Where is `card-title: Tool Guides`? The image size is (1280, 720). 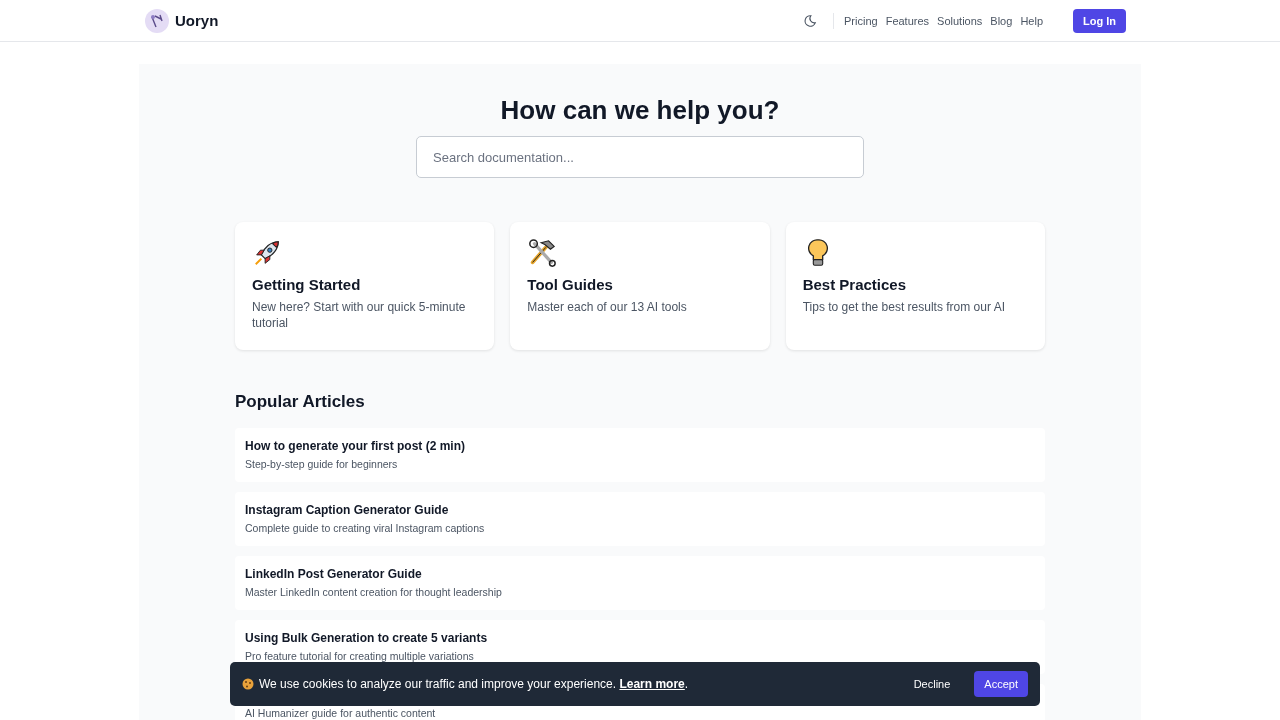 card-title: Tool Guides is located at coordinates (570, 284).